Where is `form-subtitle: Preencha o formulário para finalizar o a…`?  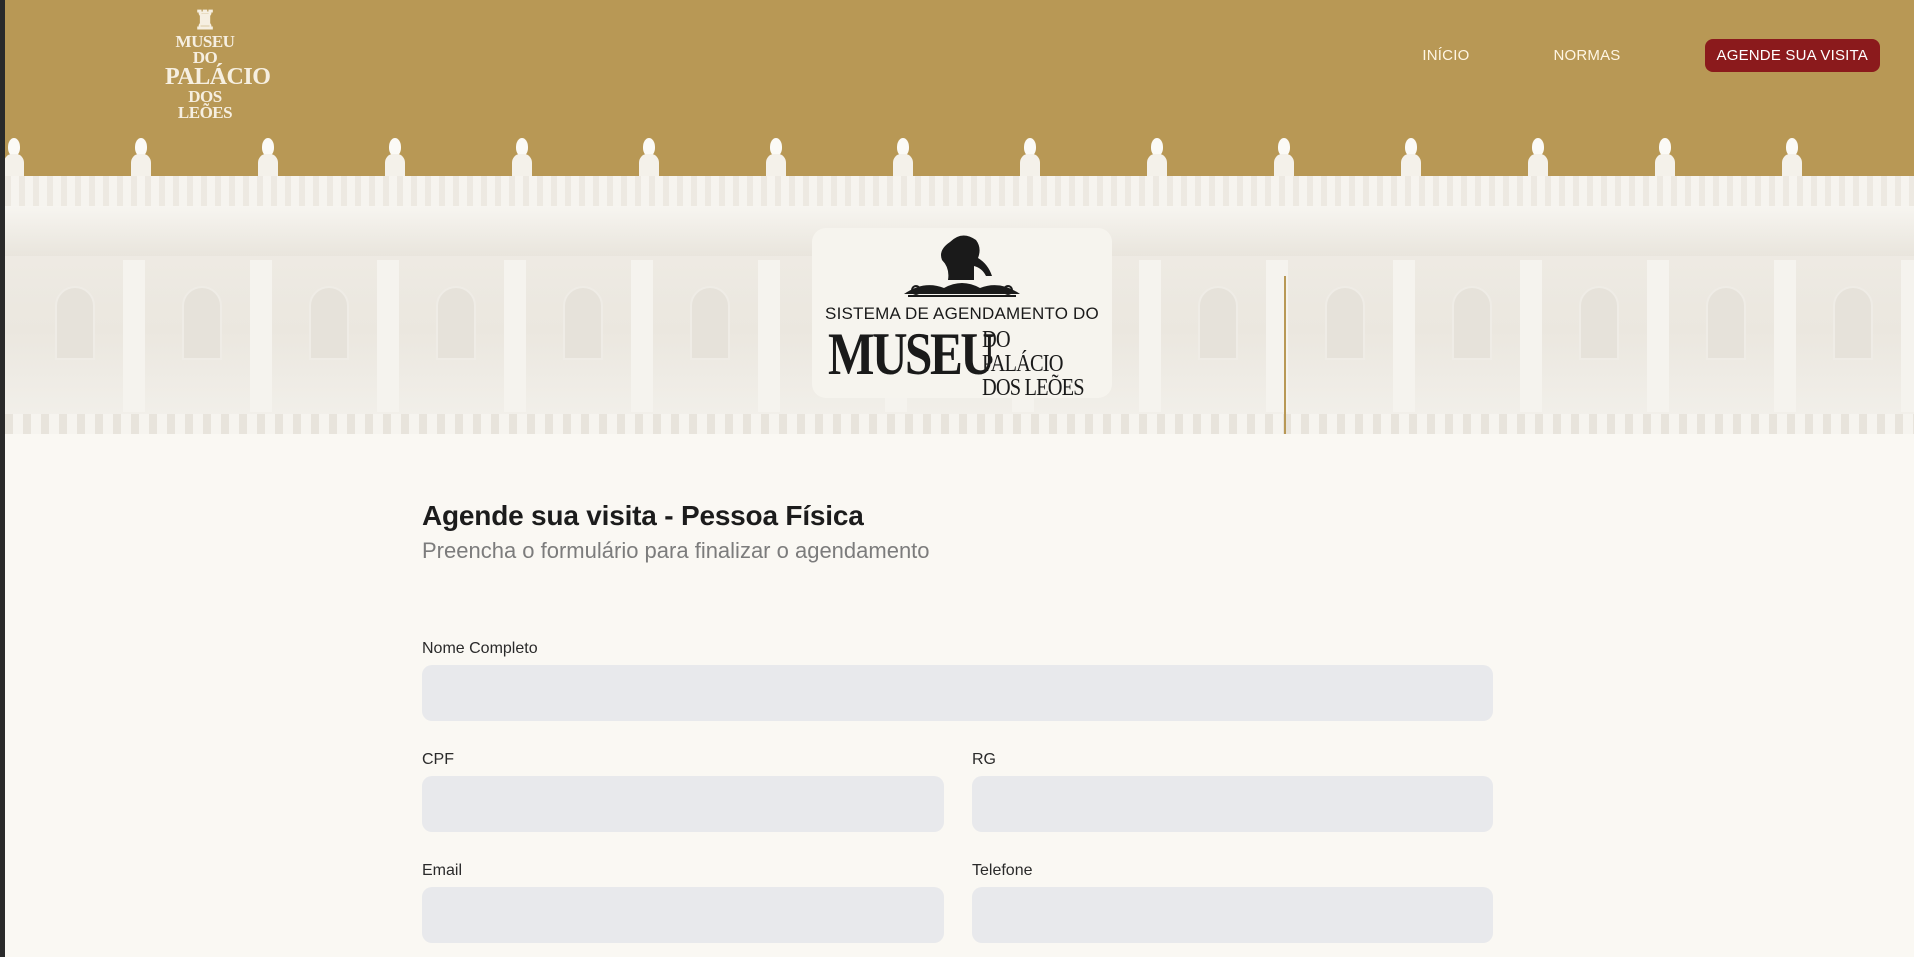 form-subtitle: Preencha o formulário para finalizar o a… is located at coordinates (676, 550).